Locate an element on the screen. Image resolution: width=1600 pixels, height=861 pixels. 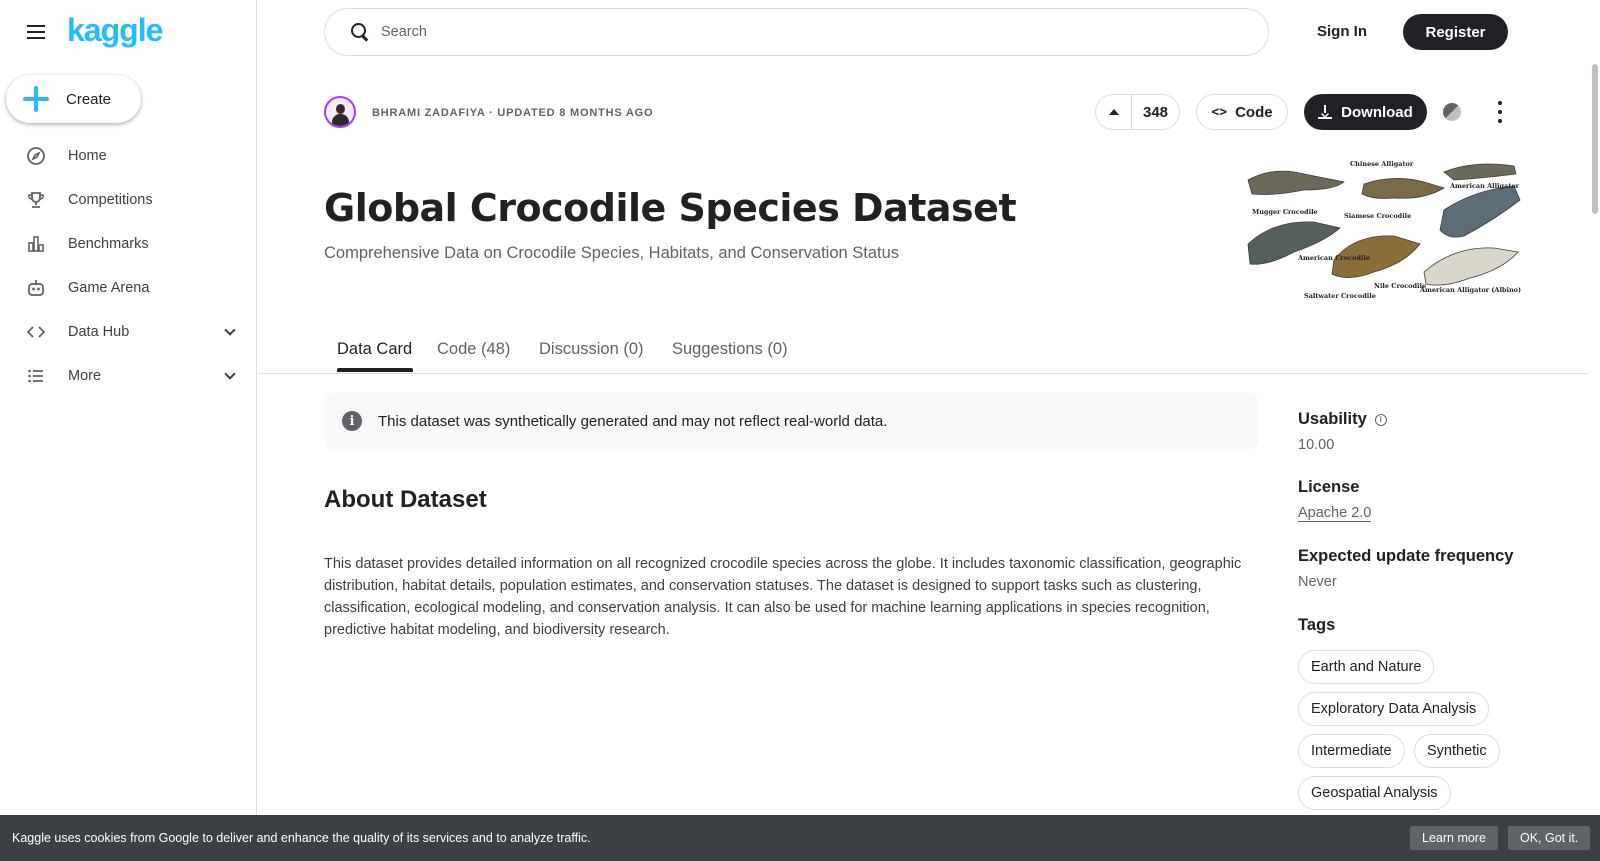
tab-suggestions: Suggestions (0) is located at coordinates (730, 349).